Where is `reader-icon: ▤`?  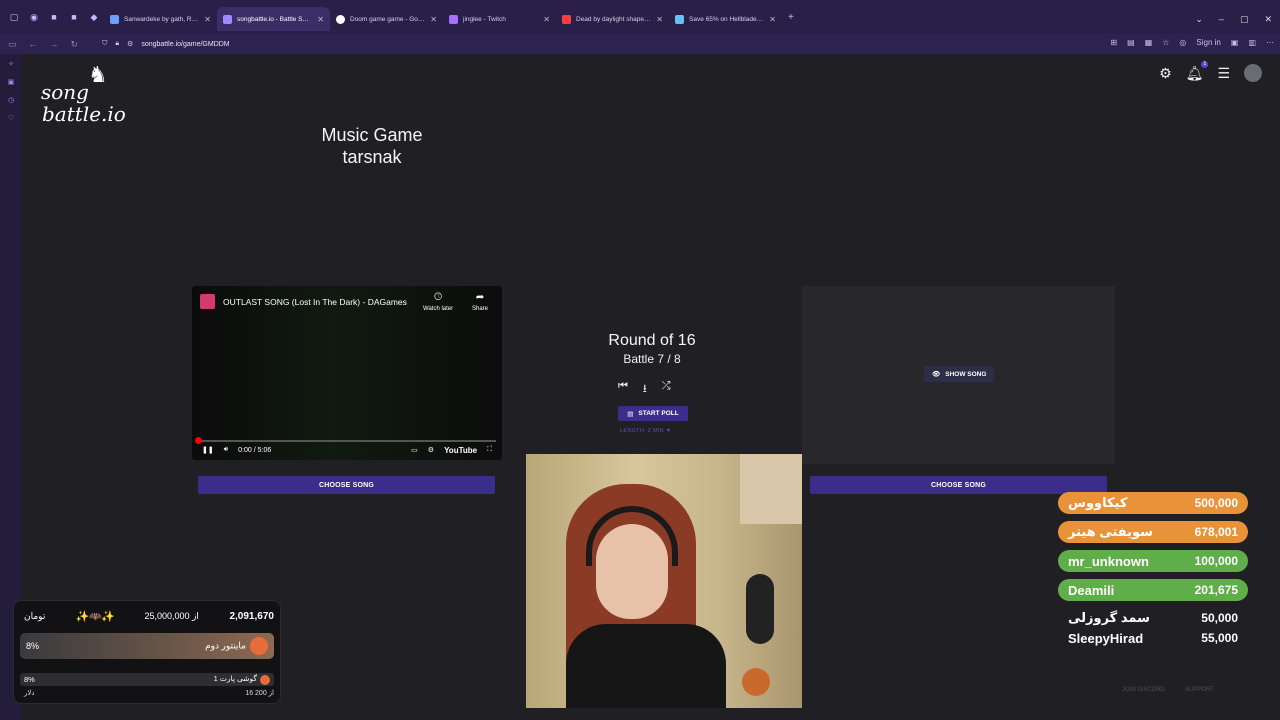 reader-icon: ▤ is located at coordinates (1131, 42).